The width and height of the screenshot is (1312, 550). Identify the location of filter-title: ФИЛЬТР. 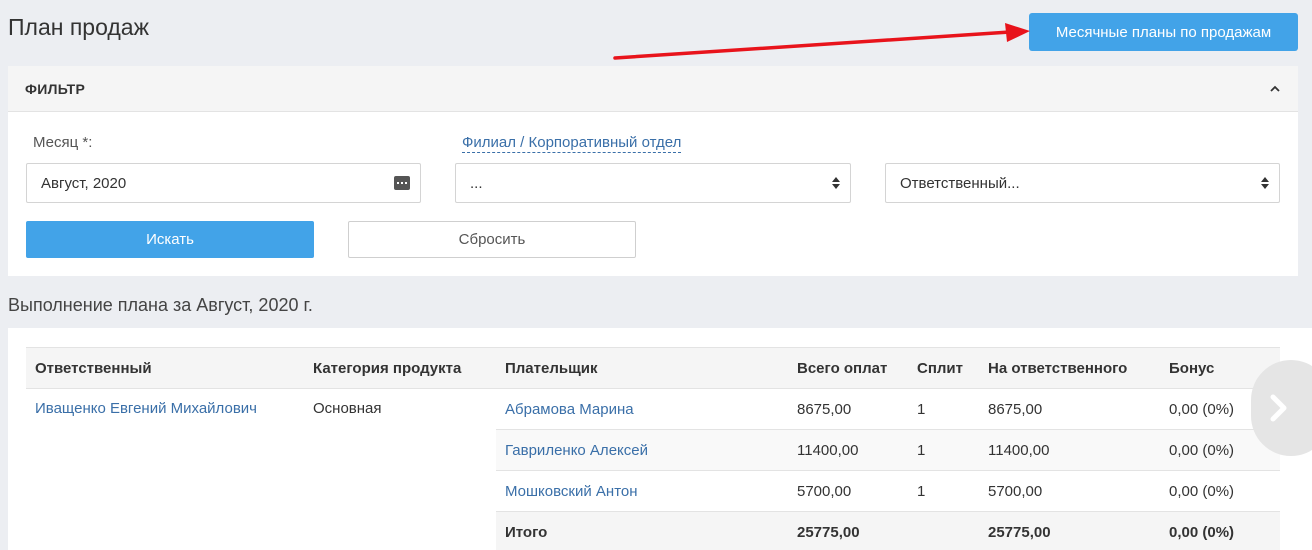
(55, 88).